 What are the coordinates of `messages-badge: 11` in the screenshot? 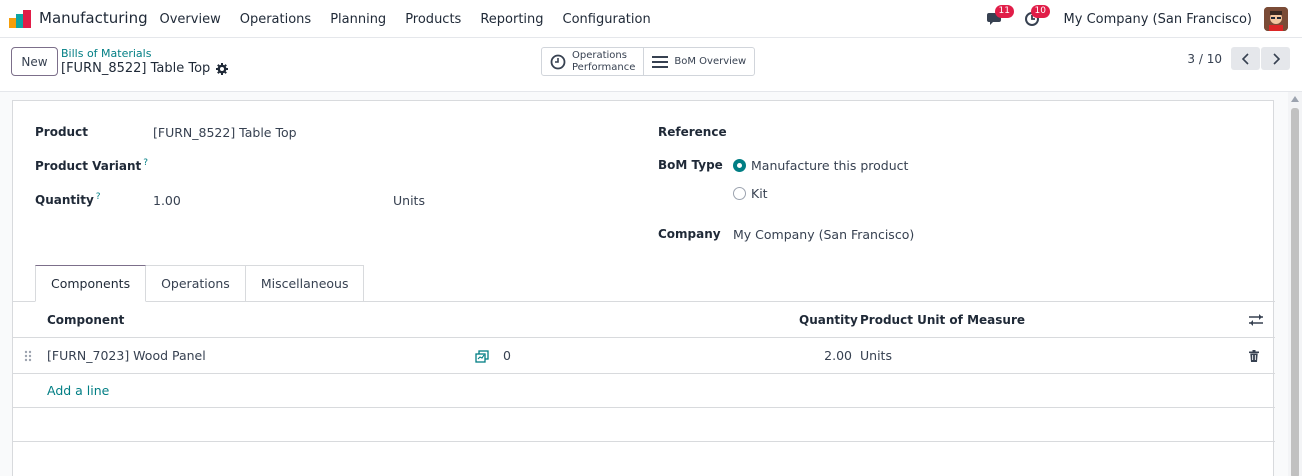 It's located at (1004, 11).